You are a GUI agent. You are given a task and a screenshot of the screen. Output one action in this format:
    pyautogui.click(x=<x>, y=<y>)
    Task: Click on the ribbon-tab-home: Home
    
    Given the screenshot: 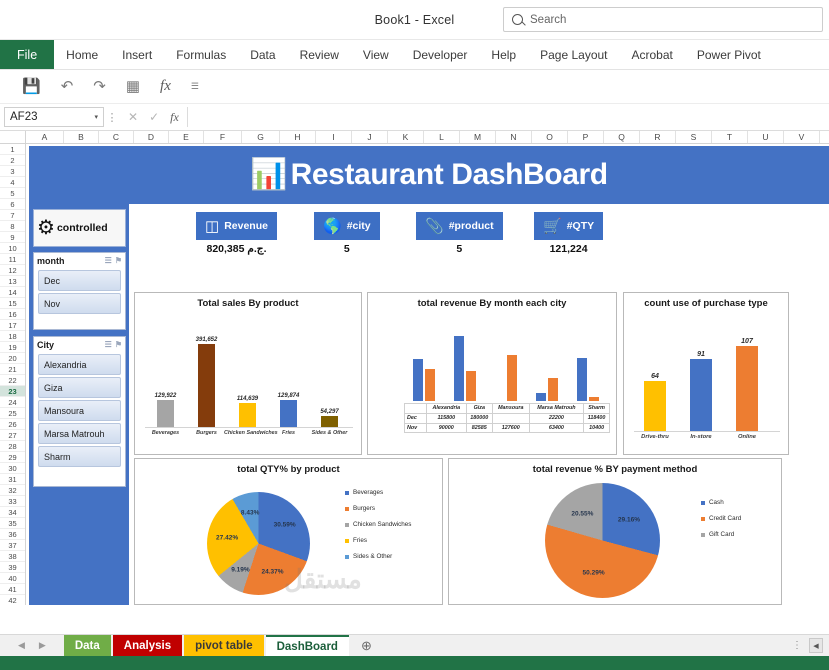 What is the action you would take?
    pyautogui.click(x=82, y=54)
    